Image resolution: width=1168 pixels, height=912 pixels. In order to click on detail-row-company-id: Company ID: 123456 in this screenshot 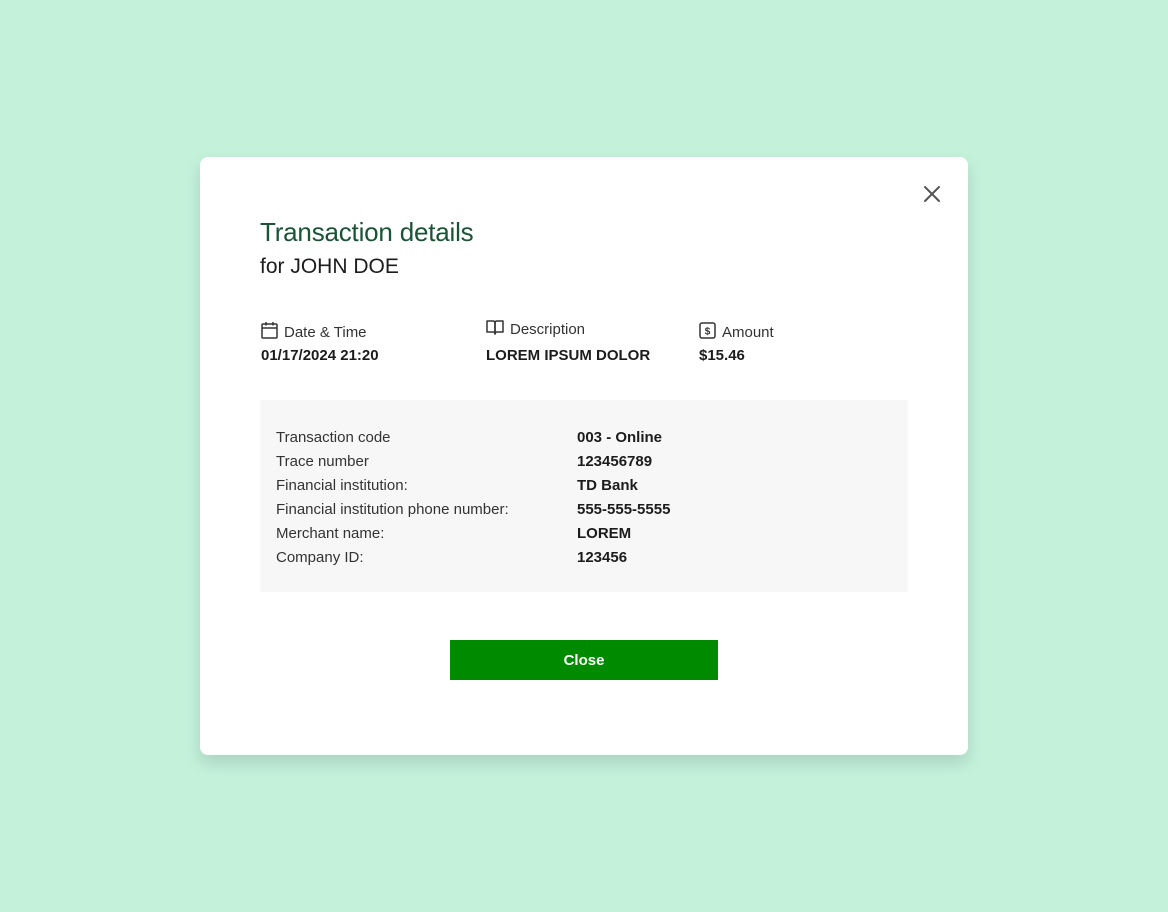, I will do `click(584, 557)`.